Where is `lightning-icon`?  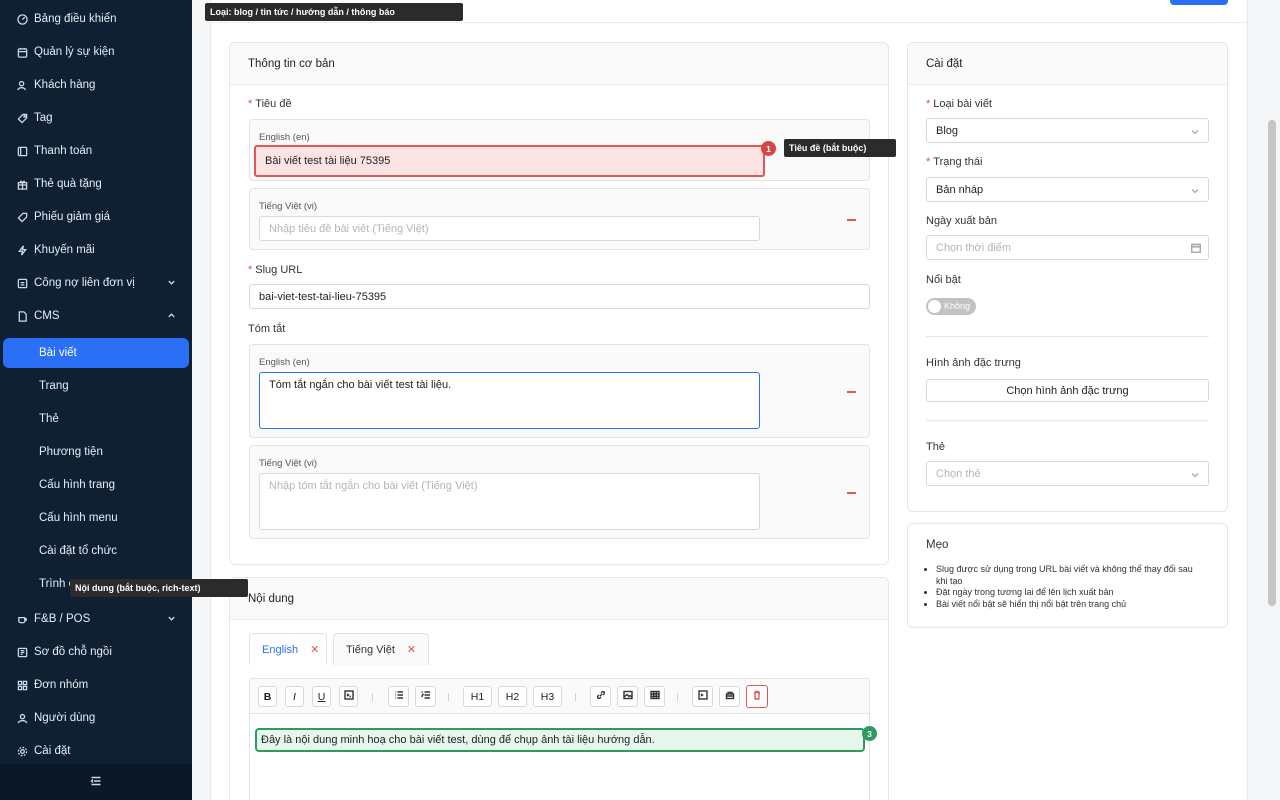
lightning-icon is located at coordinates (22, 250).